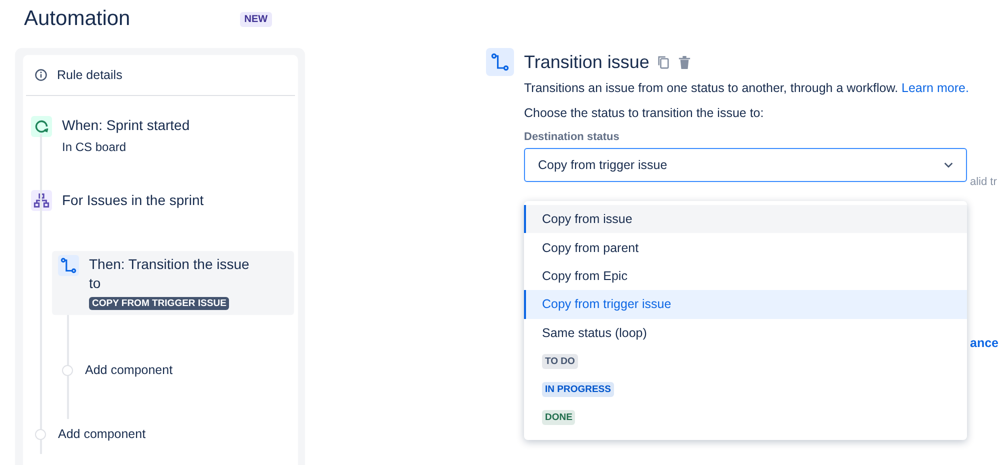 Image resolution: width=999 pixels, height=465 pixels. I want to click on status-tag: COPY FROM TRIGGER ISSUE, so click(159, 303).